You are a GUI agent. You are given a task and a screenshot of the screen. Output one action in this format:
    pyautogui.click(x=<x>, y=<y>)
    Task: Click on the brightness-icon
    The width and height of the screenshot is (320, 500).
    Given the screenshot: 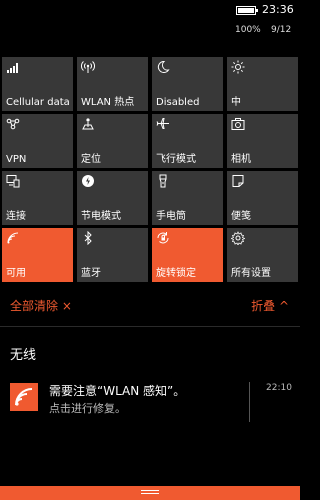 What is the action you would take?
    pyautogui.click(x=238, y=67)
    